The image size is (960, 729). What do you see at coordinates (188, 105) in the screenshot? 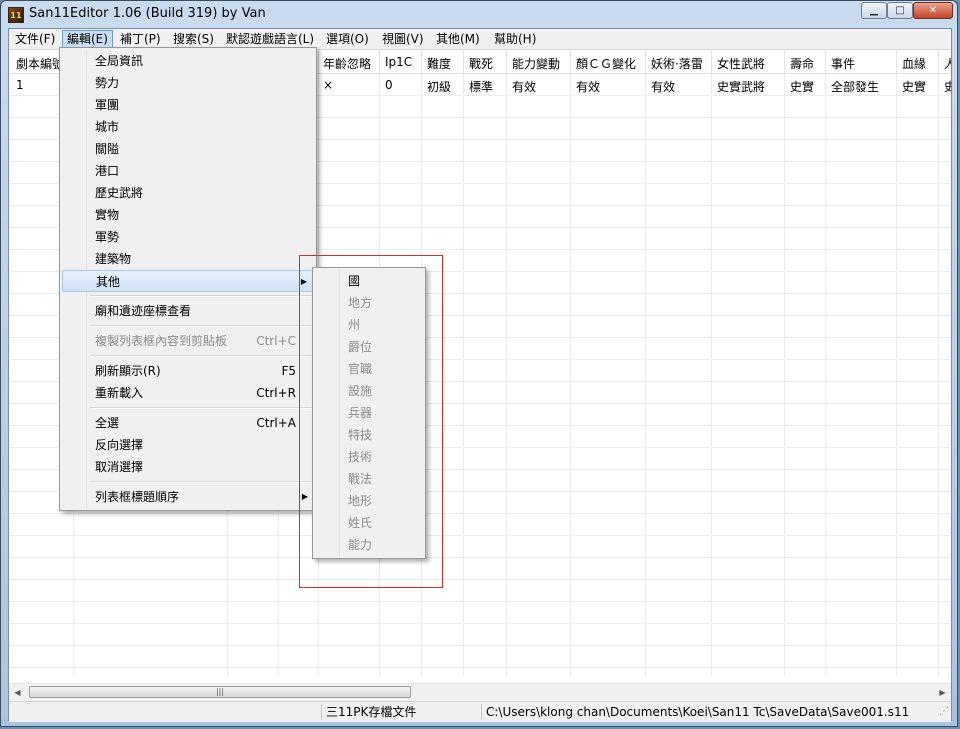
I see `menu-item-corps: 軍團` at bounding box center [188, 105].